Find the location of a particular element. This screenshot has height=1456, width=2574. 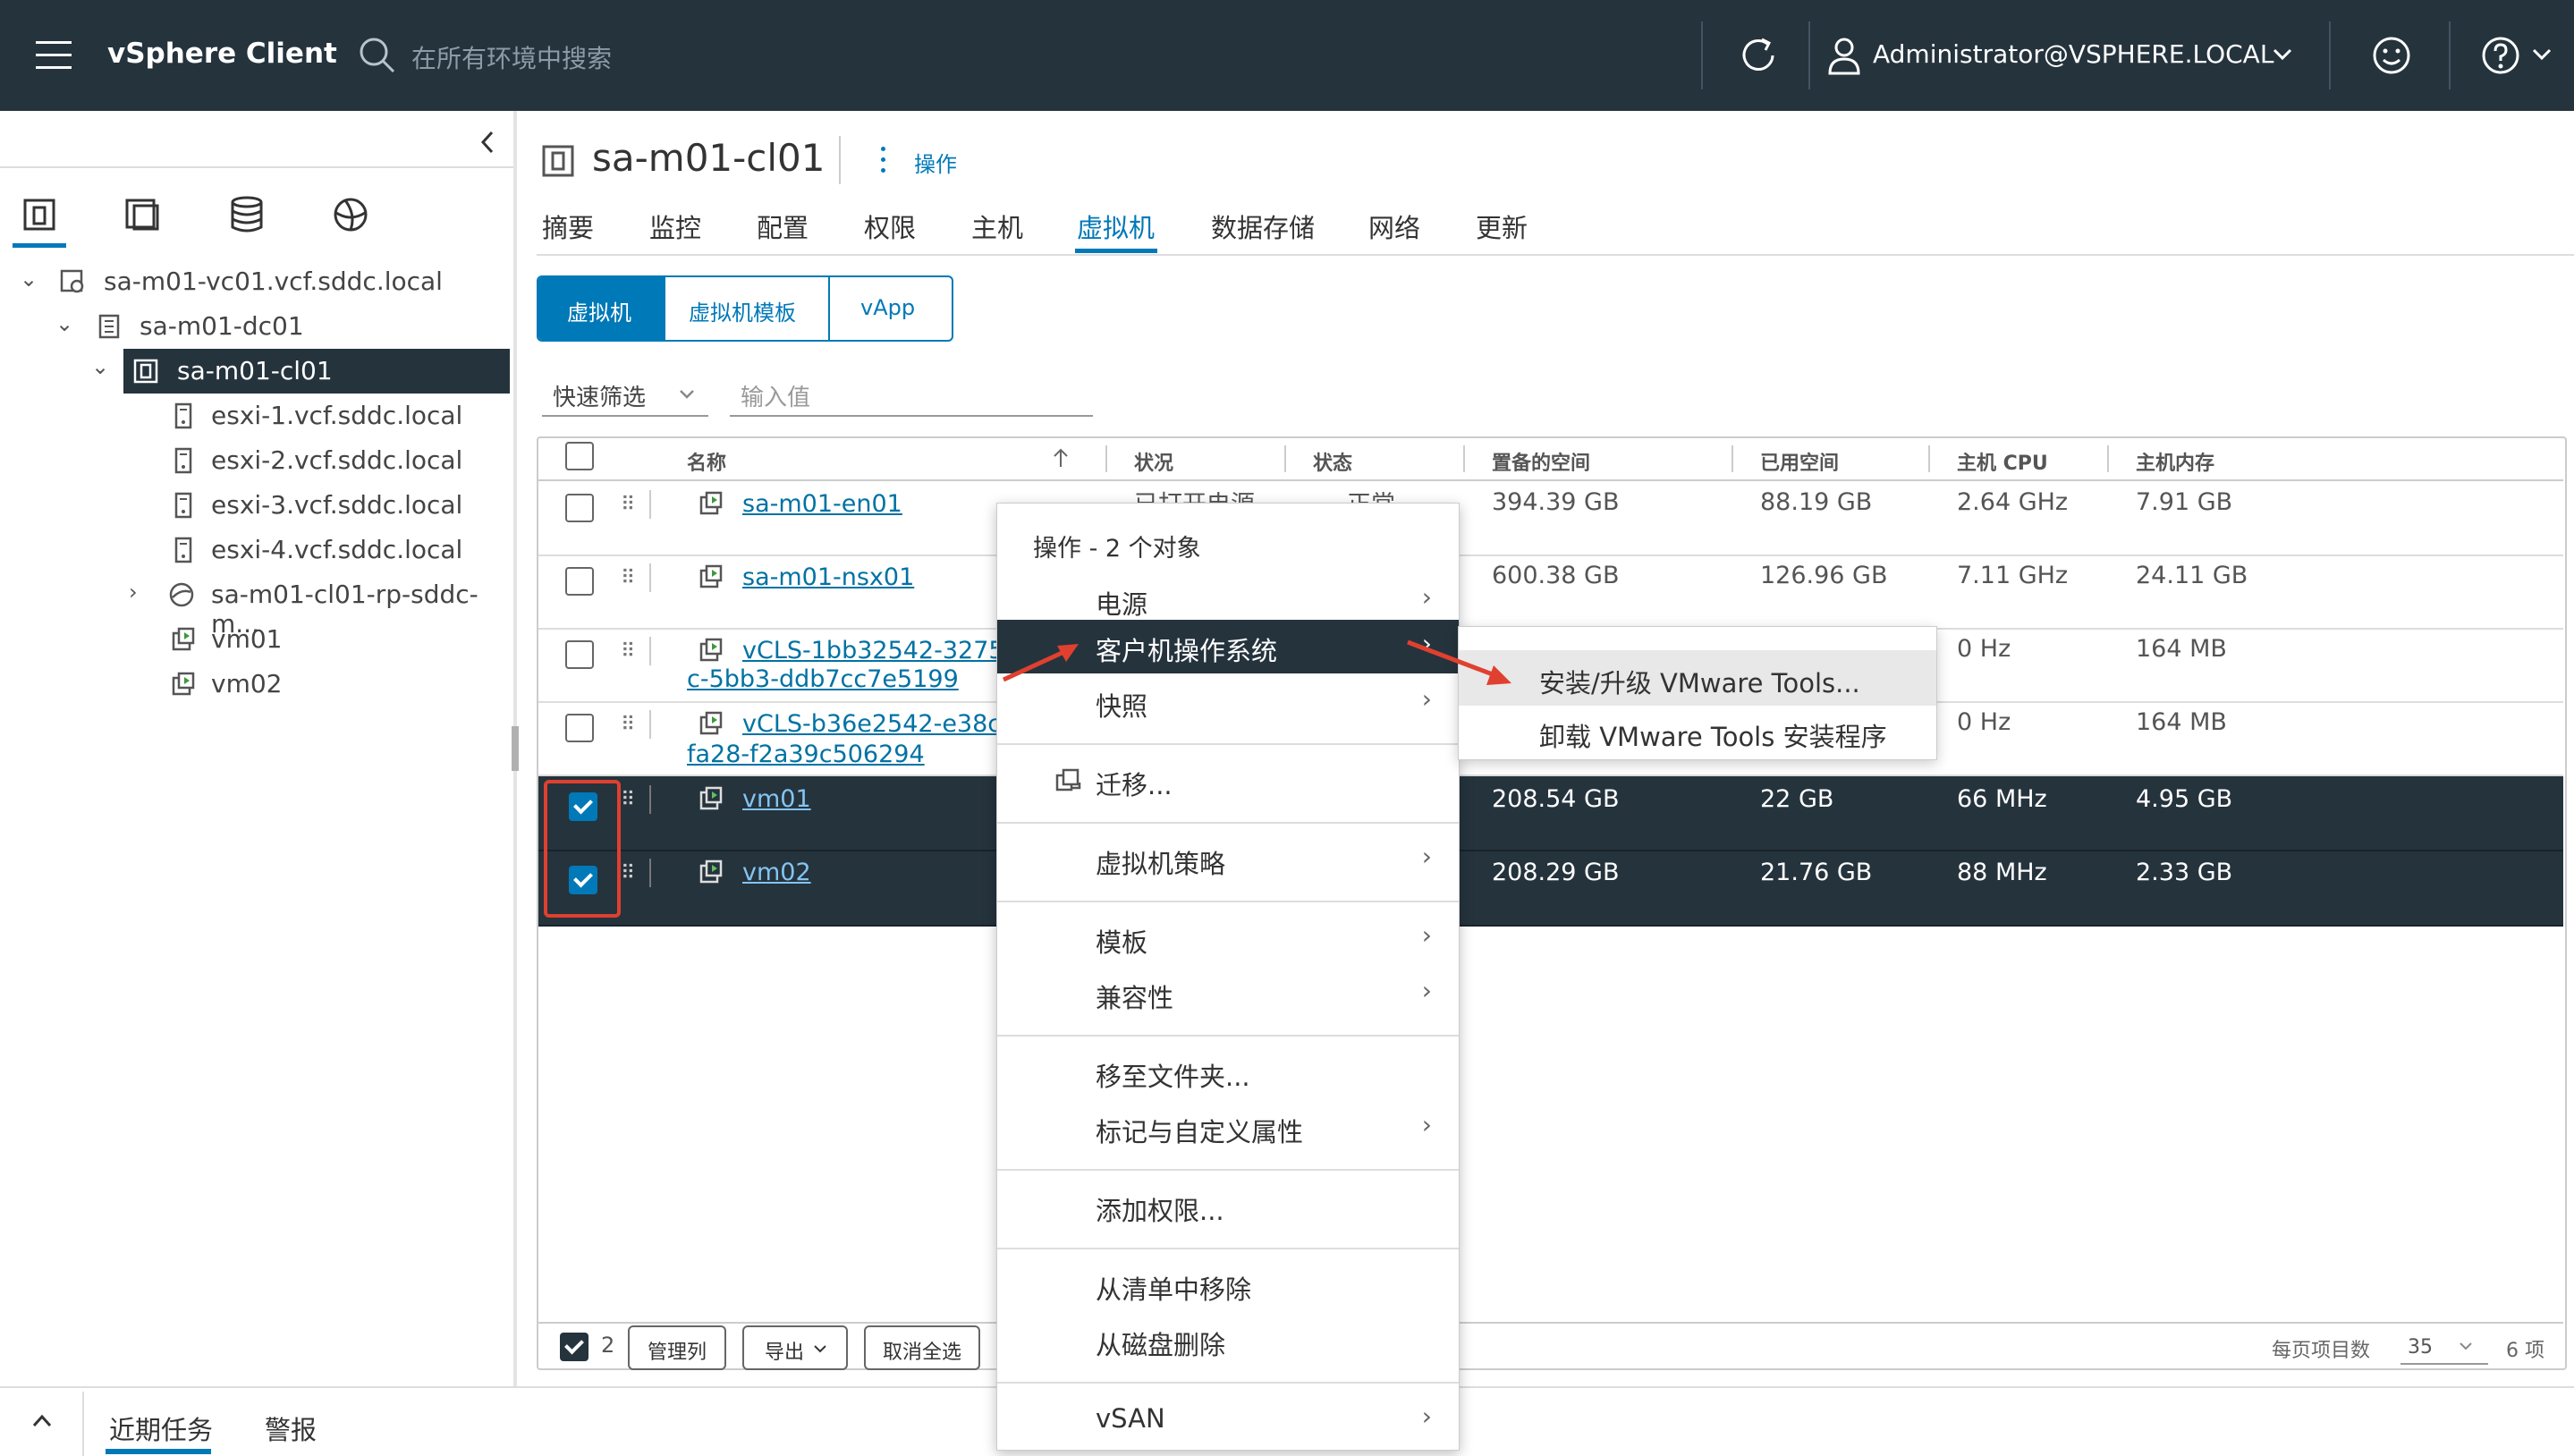

sort-ascending-icon is located at coordinates (1061, 458).